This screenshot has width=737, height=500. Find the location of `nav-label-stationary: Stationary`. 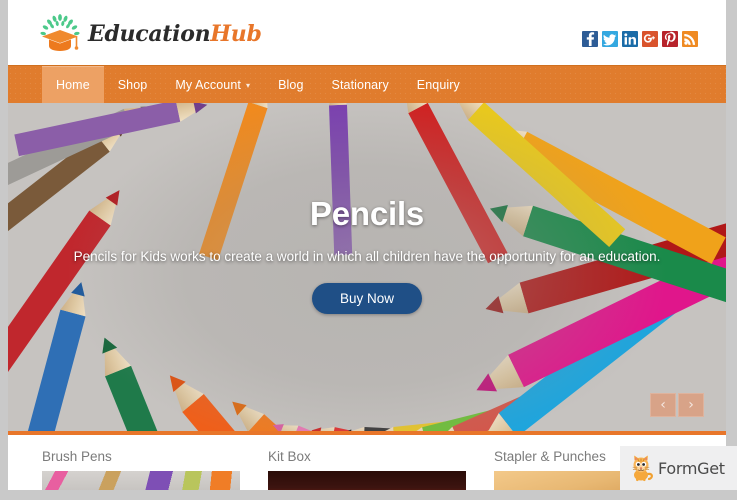

nav-label-stationary: Stationary is located at coordinates (360, 84).